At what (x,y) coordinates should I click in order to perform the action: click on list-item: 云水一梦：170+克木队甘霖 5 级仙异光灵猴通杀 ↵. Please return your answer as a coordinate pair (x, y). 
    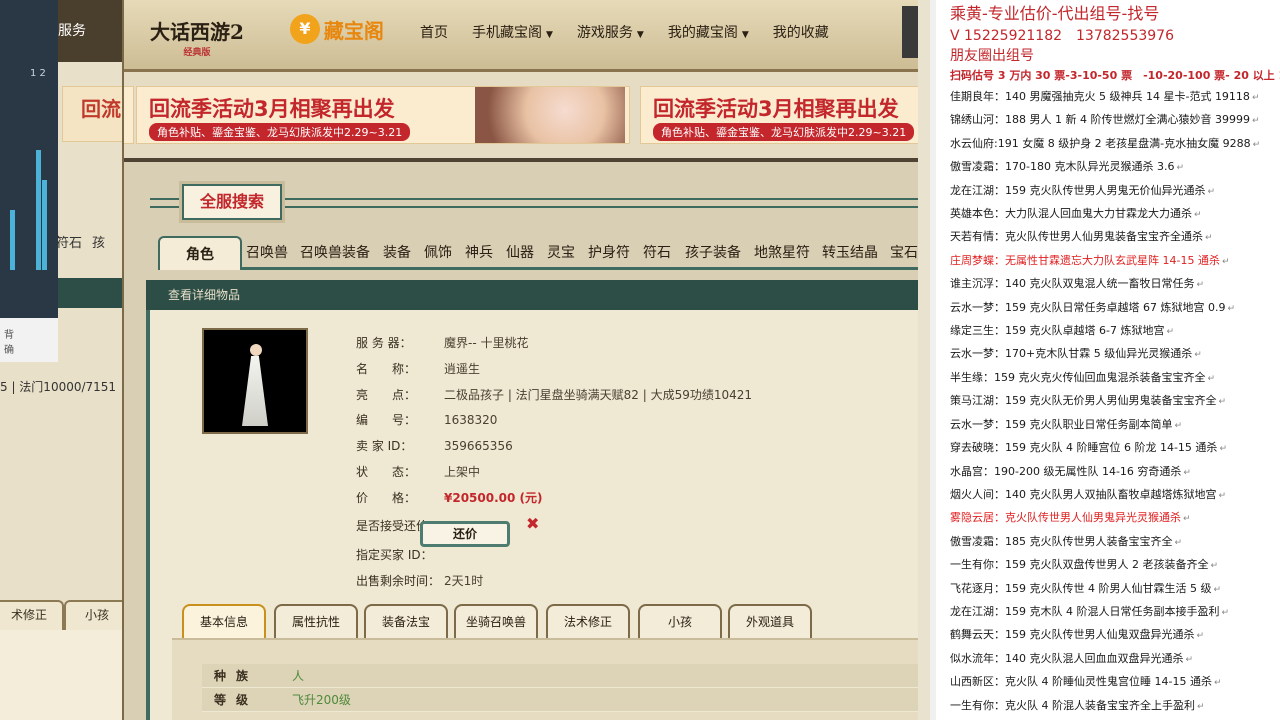
    Looking at the image, I should click on (1115, 354).